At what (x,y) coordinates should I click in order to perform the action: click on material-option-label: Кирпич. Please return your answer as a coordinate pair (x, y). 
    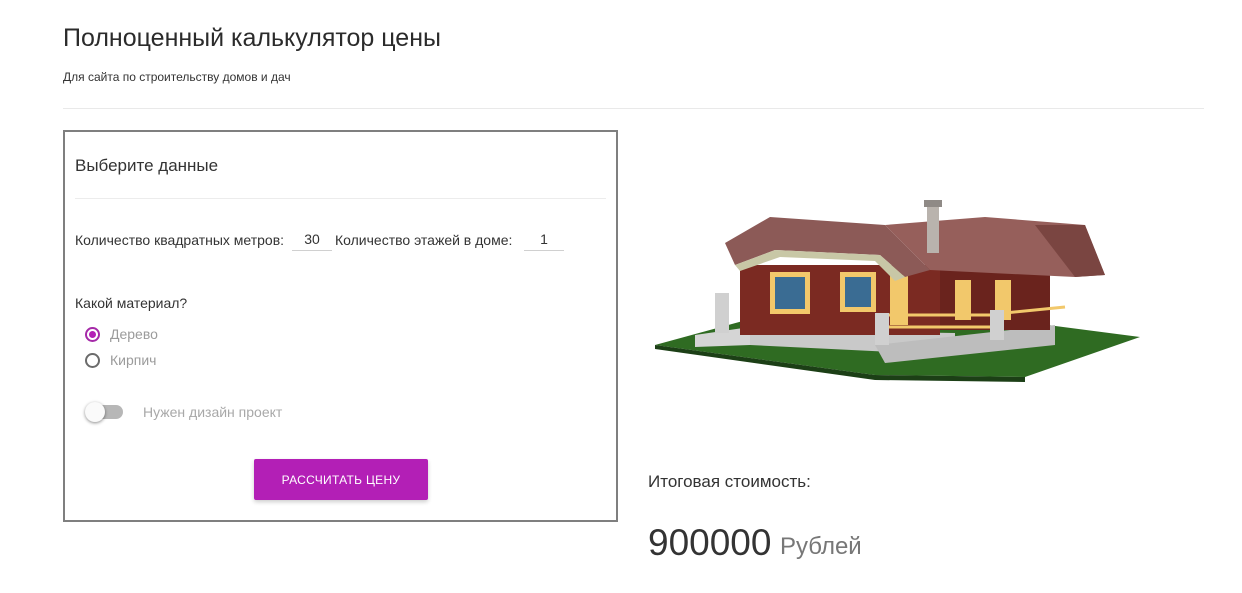
    Looking at the image, I should click on (133, 360).